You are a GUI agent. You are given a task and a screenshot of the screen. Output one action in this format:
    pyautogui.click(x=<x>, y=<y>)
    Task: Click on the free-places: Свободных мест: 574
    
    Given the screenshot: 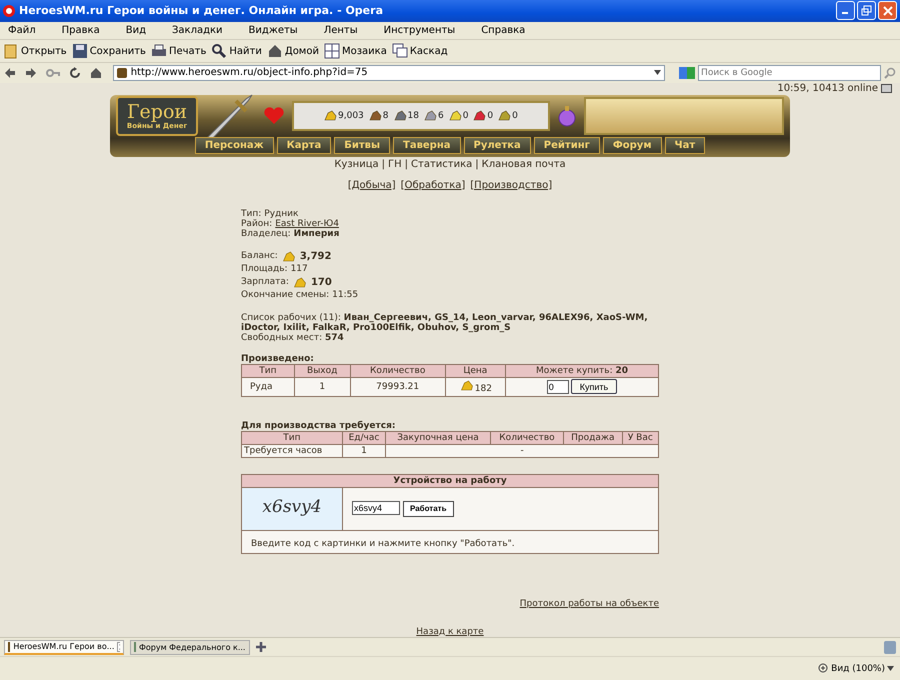 What is the action you would take?
    pyautogui.click(x=293, y=337)
    